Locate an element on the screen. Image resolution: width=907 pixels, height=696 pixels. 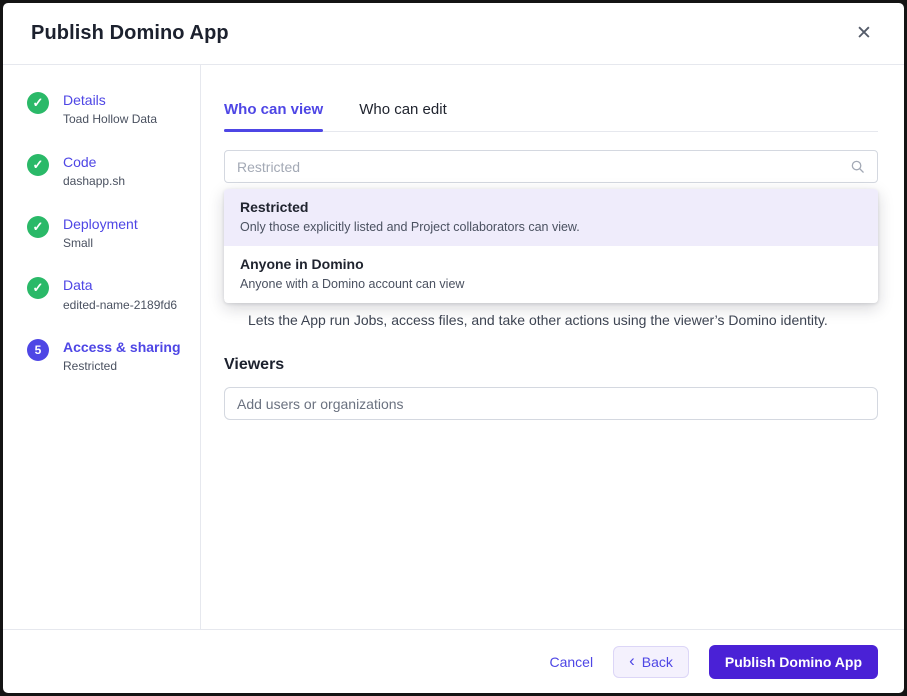
publish-button: Publish Domino App is located at coordinates (793, 661).